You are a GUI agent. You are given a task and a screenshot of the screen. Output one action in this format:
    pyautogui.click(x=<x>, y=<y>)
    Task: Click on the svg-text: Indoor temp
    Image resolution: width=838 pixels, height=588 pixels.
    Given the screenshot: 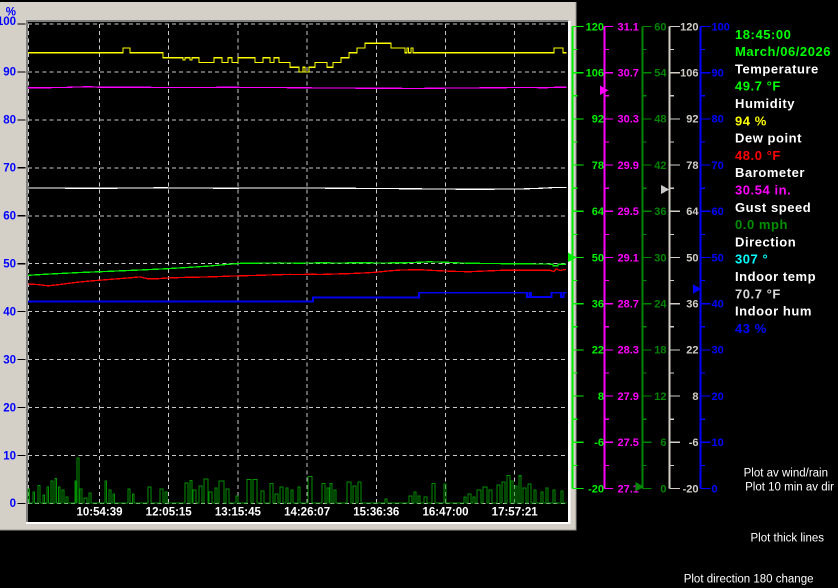 What is the action you would take?
    pyautogui.click(x=775, y=276)
    